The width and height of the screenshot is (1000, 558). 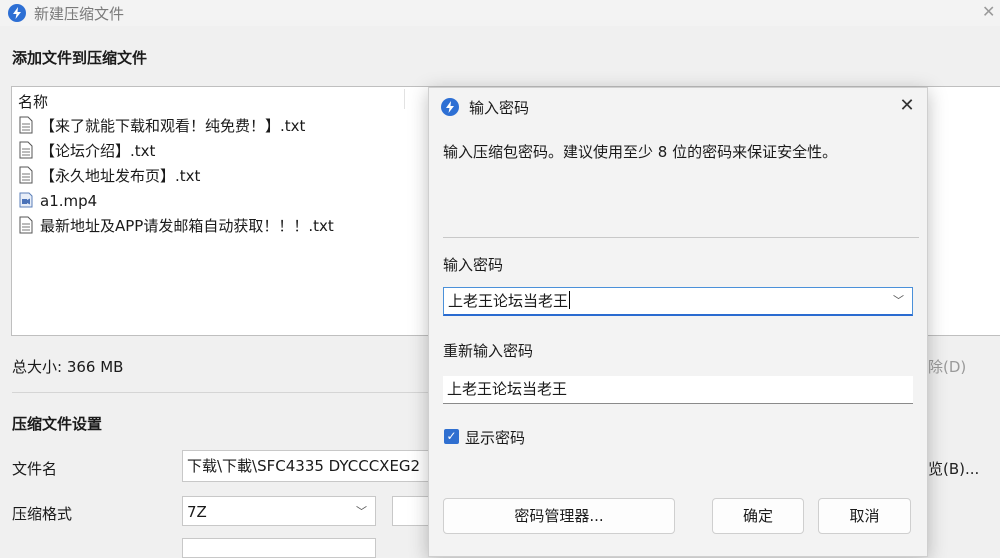 I want to click on password-input: 上老王论坛当老王 ﹀, so click(x=678, y=301).